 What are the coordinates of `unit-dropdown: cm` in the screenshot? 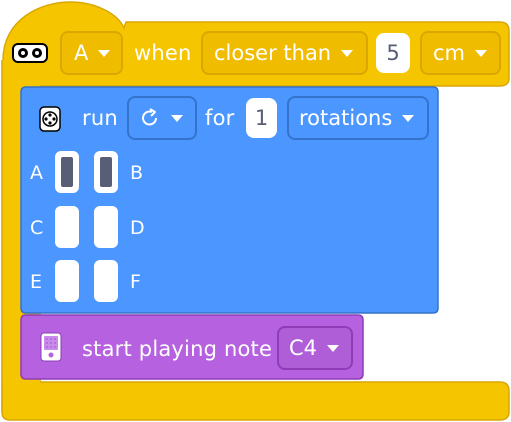 It's located at (460, 53).